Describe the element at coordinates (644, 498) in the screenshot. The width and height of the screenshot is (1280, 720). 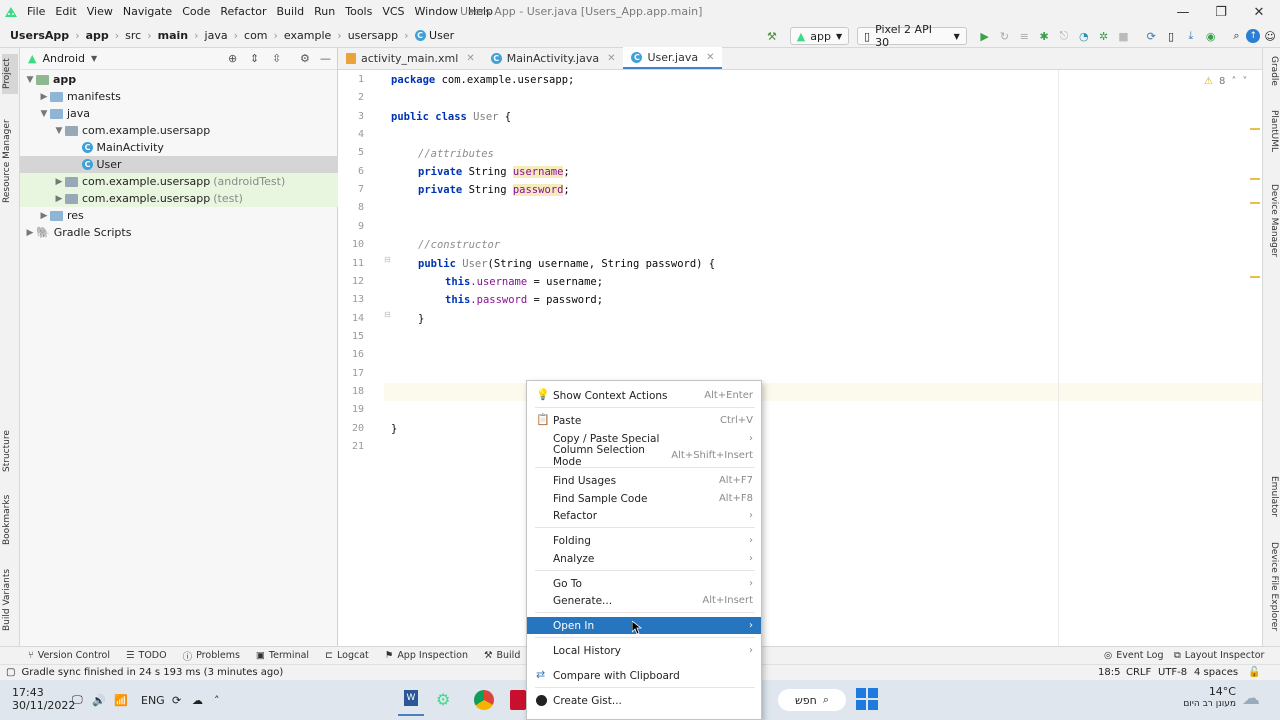
I see `menu-item-find-sample-code: Find Sample Code Alt+F8` at that location.